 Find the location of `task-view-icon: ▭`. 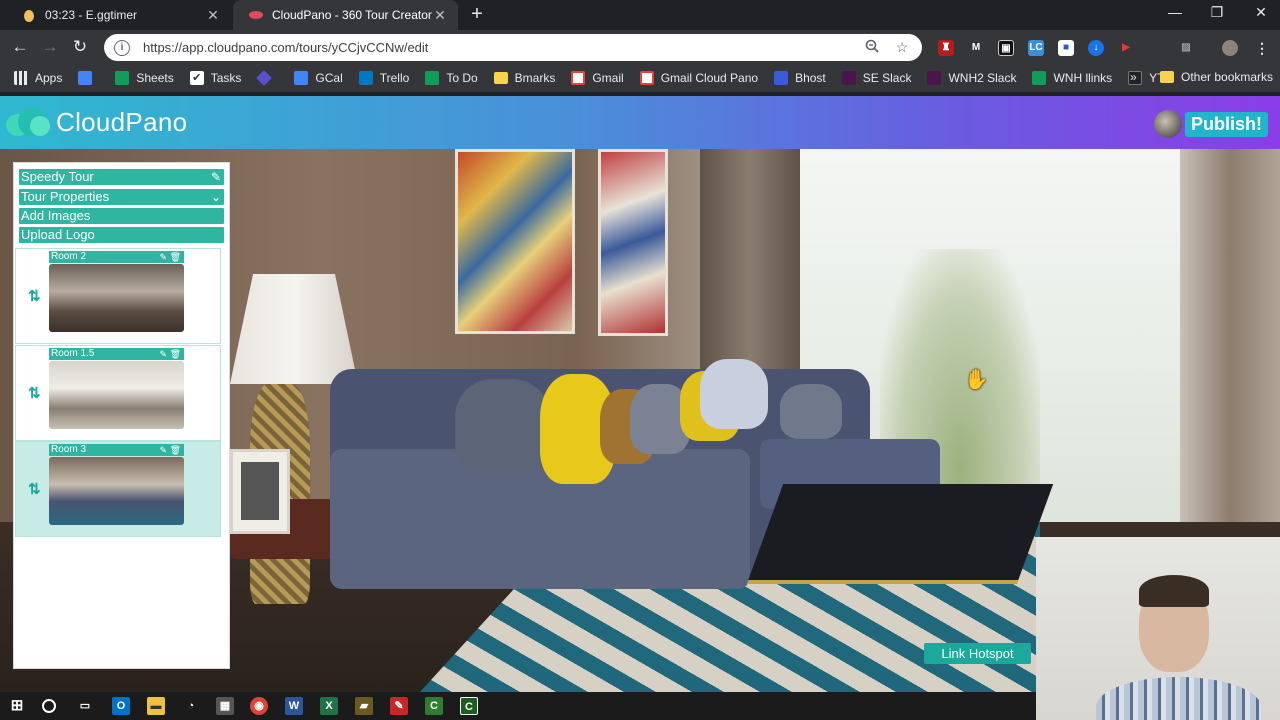

task-view-icon: ▭ is located at coordinates (85, 706).